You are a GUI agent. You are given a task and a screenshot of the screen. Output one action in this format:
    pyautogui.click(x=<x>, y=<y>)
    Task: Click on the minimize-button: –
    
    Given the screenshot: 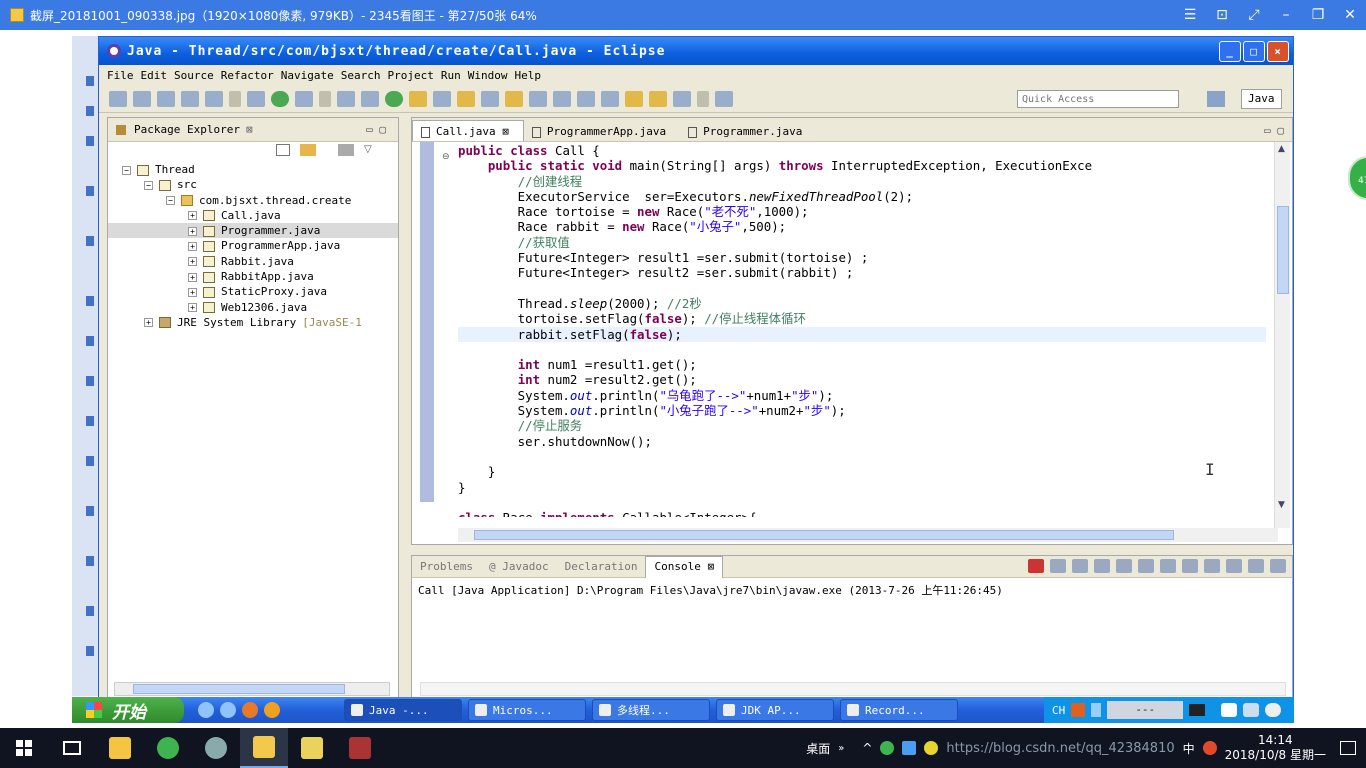 What is the action you would take?
    pyautogui.click(x=1286, y=15)
    